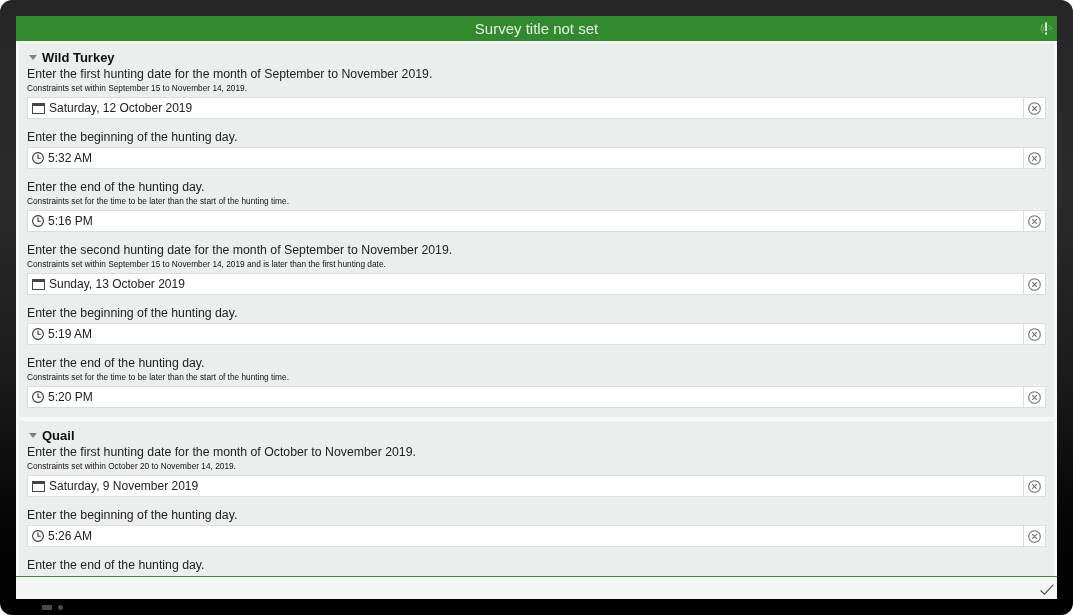 This screenshot has width=1073, height=615. Describe the element at coordinates (230, 74) in the screenshot. I see `question-label: Enter the first hunting date for the month of September to November 2019.` at that location.